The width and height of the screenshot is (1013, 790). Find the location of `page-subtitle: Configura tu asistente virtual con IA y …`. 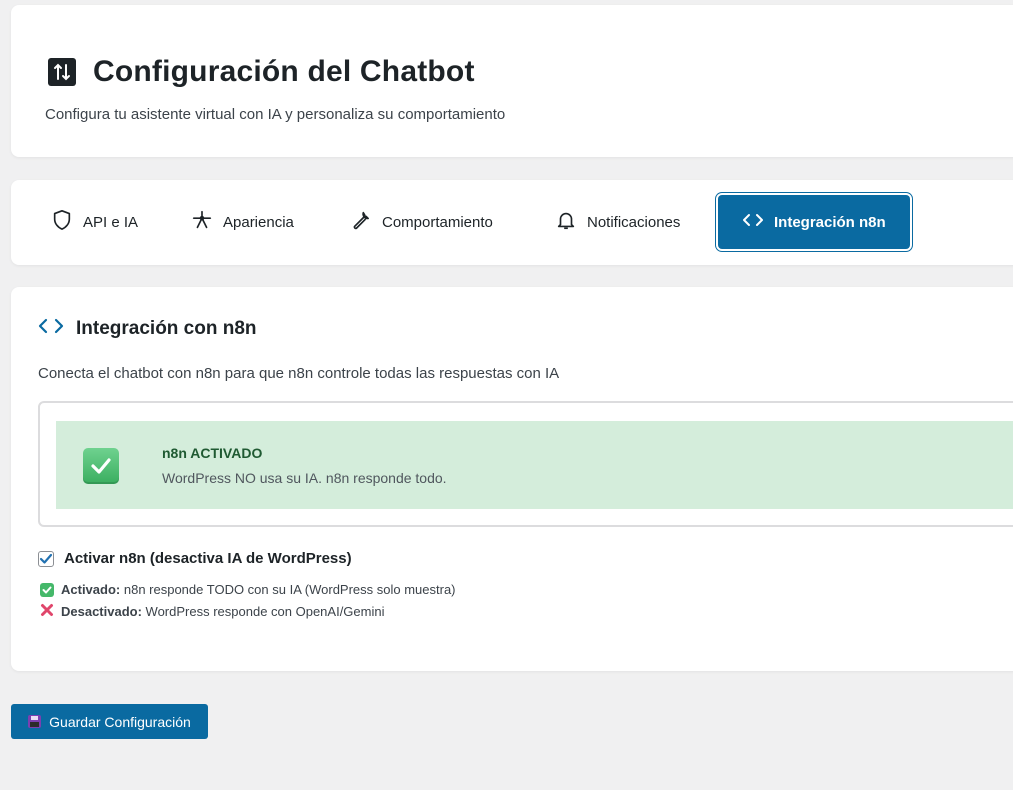

page-subtitle: Configura tu asistente virtual con IA y … is located at coordinates (275, 114).